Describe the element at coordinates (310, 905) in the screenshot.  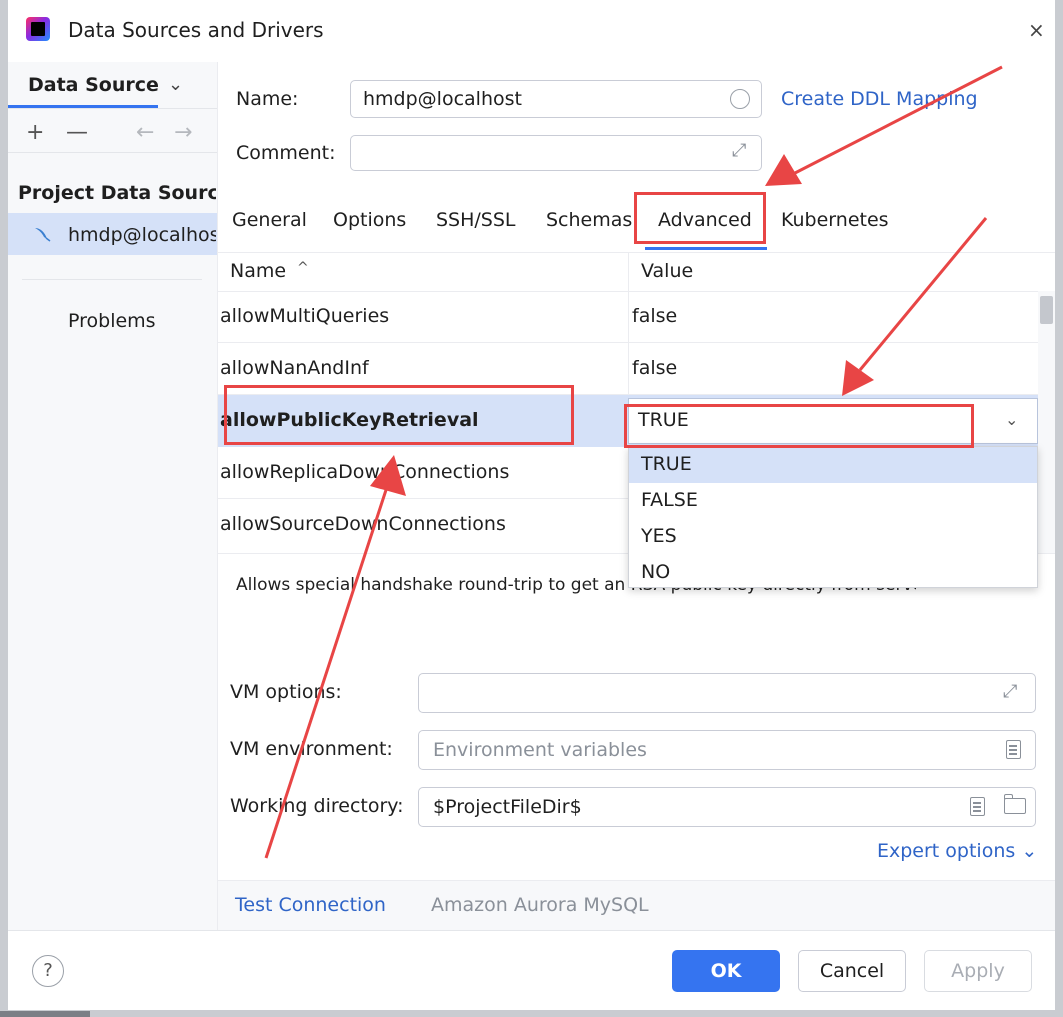
I see `test-connection-link: Test Connection` at that location.